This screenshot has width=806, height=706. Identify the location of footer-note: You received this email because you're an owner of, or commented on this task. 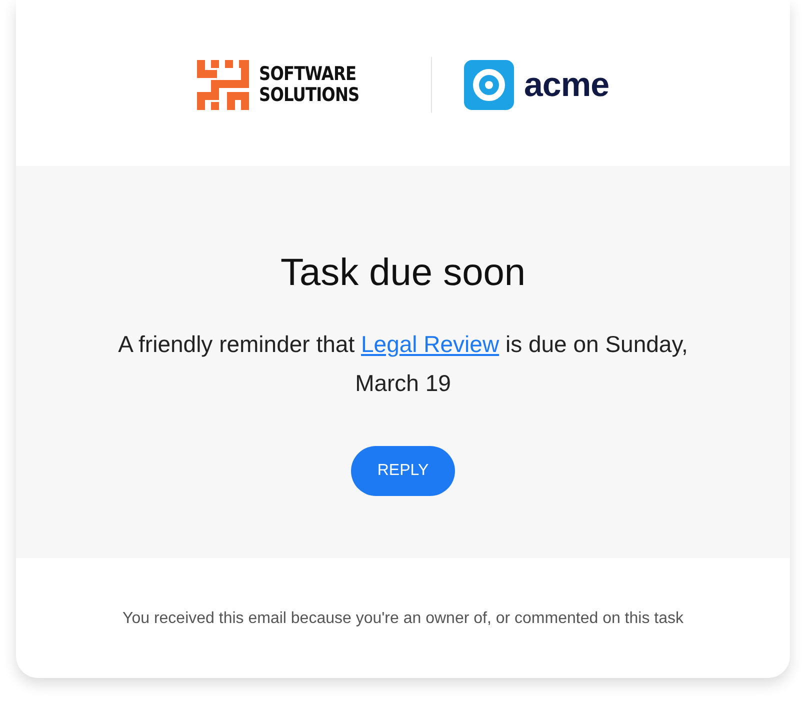
(403, 619).